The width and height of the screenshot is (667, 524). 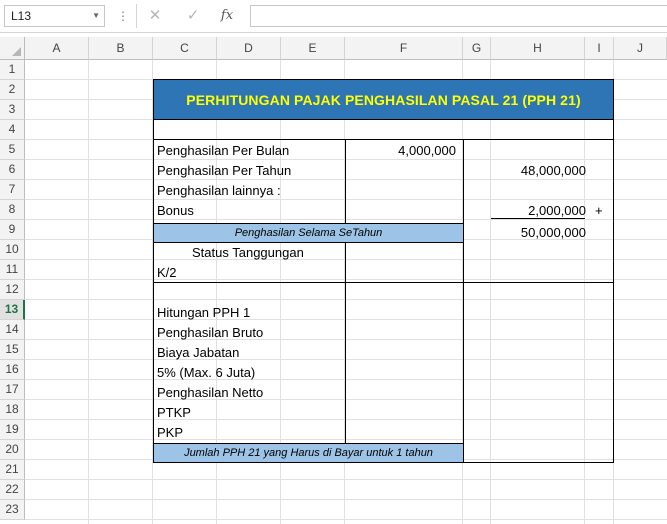 What do you see at coordinates (21, 16) in the screenshot?
I see `name-box-value: L13` at bounding box center [21, 16].